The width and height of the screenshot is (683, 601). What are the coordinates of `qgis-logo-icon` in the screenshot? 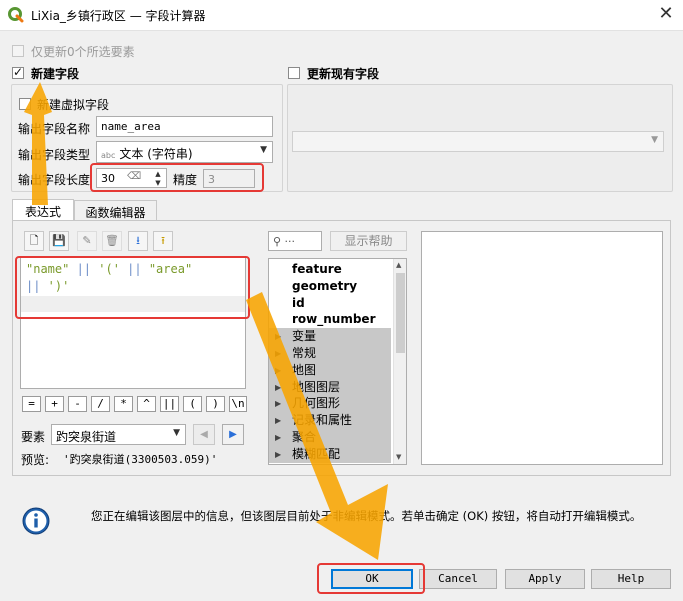 It's located at (16, 15).